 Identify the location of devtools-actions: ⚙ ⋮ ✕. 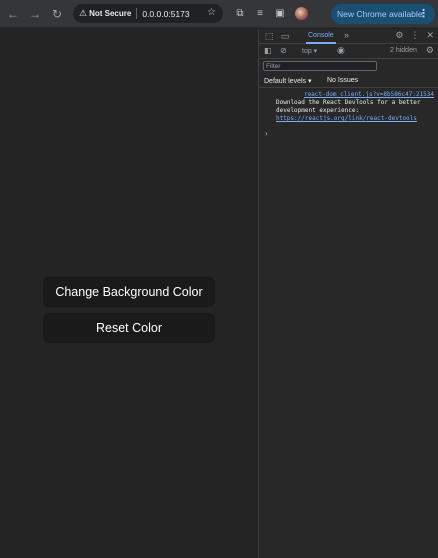
(411, 35).